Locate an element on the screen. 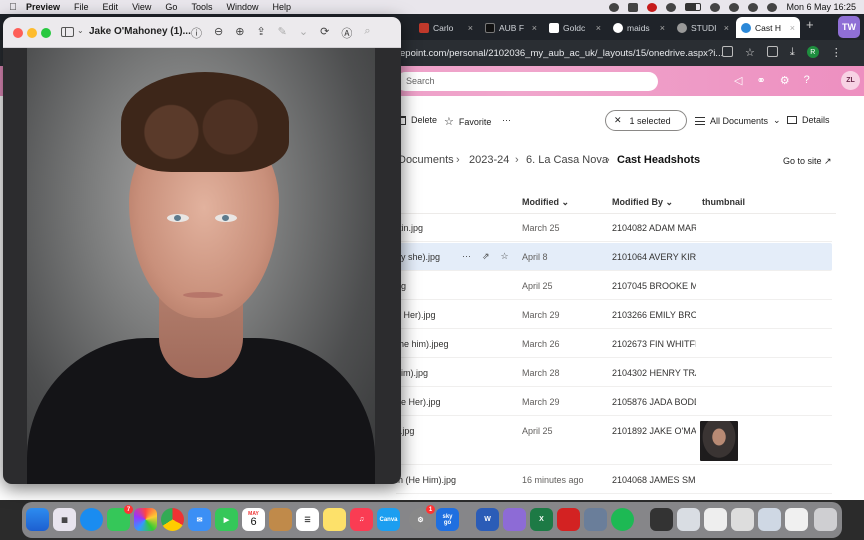 This screenshot has height=540, width=864. excel-icon: X is located at coordinates (541, 519).